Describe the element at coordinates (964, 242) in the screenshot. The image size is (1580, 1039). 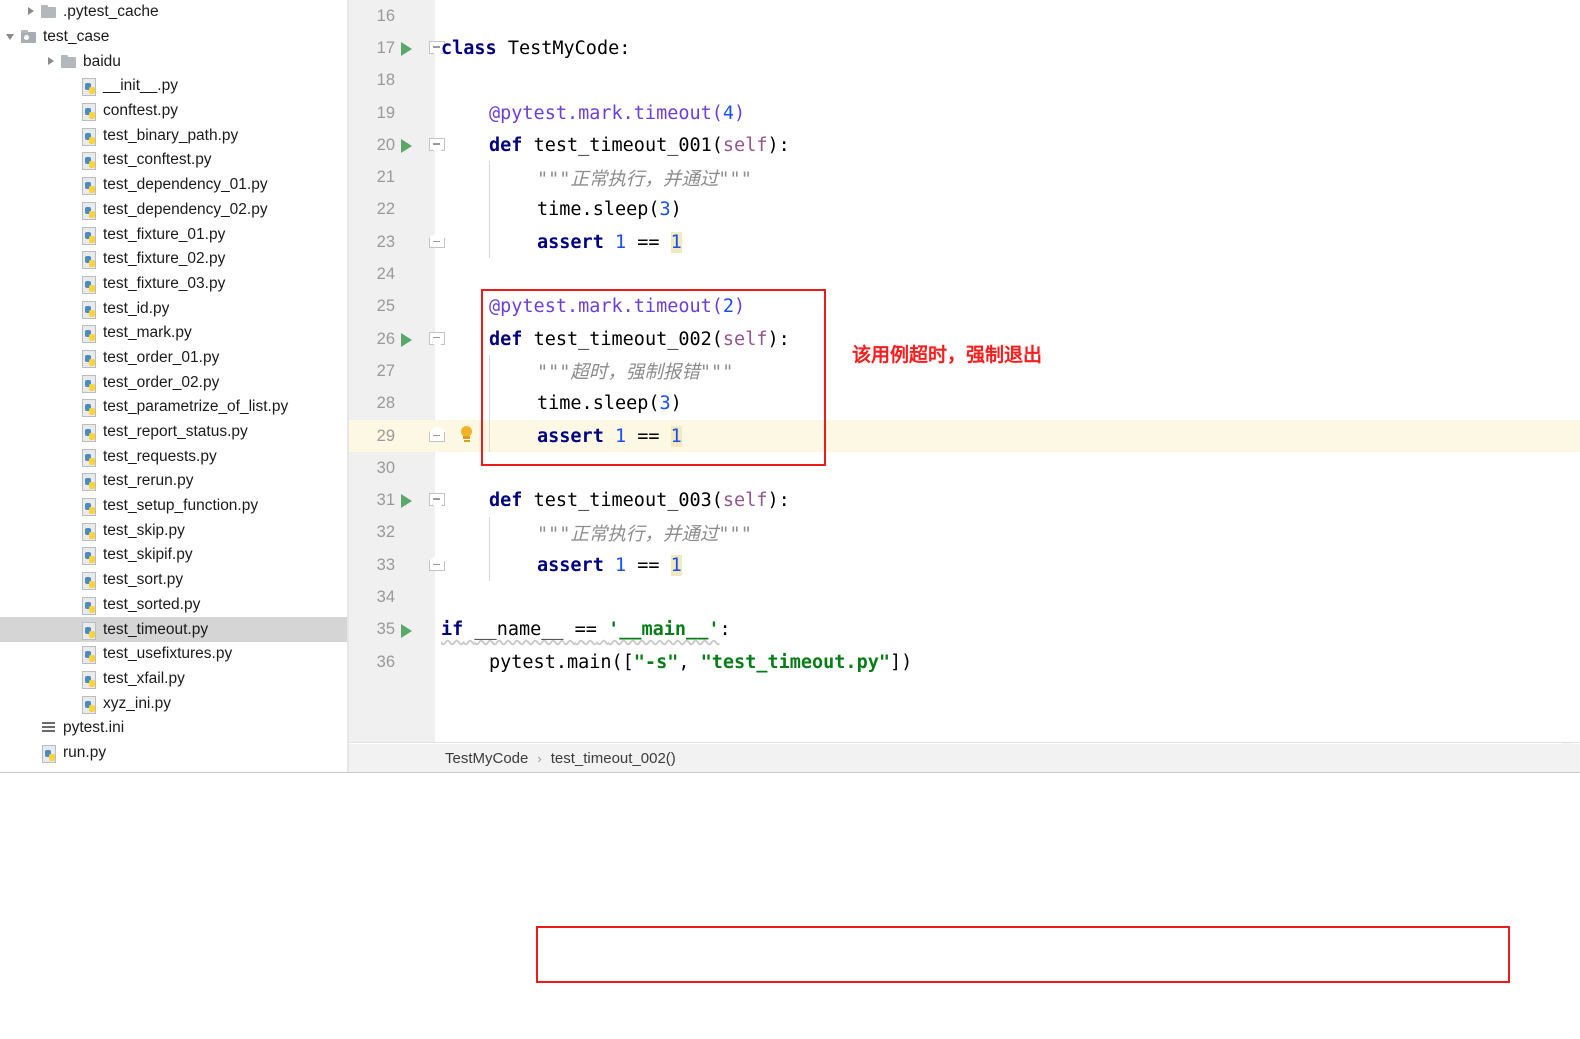
I see `code-line-23: 23 assert 1 == 1` at that location.